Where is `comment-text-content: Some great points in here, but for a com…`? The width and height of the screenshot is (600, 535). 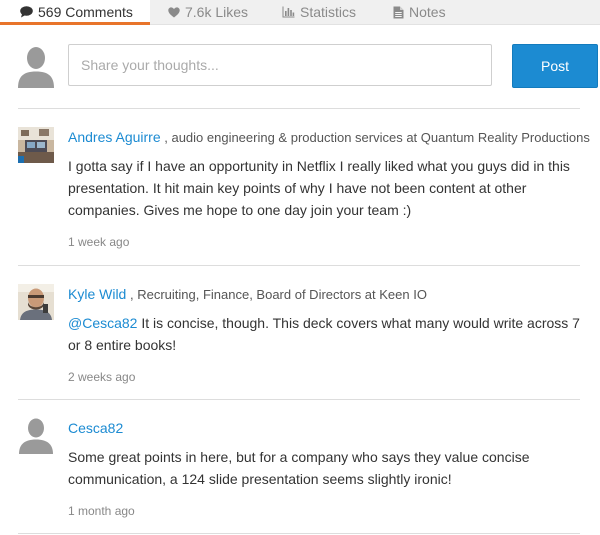
comment-text-content: Some great points in here, but for a com… is located at coordinates (299, 468).